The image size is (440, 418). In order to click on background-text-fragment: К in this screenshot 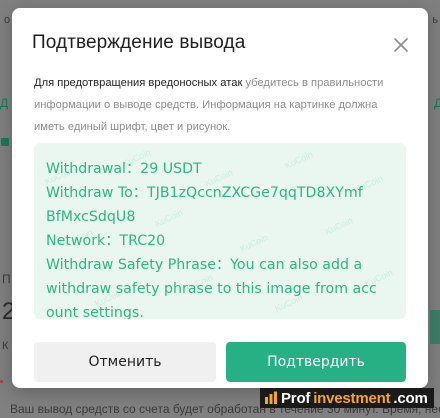, I will do `click(5, 346)`.